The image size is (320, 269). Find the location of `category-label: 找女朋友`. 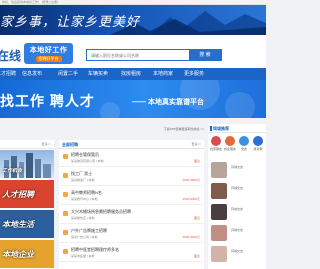

category-label: 找女朋友 is located at coordinates (229, 149).